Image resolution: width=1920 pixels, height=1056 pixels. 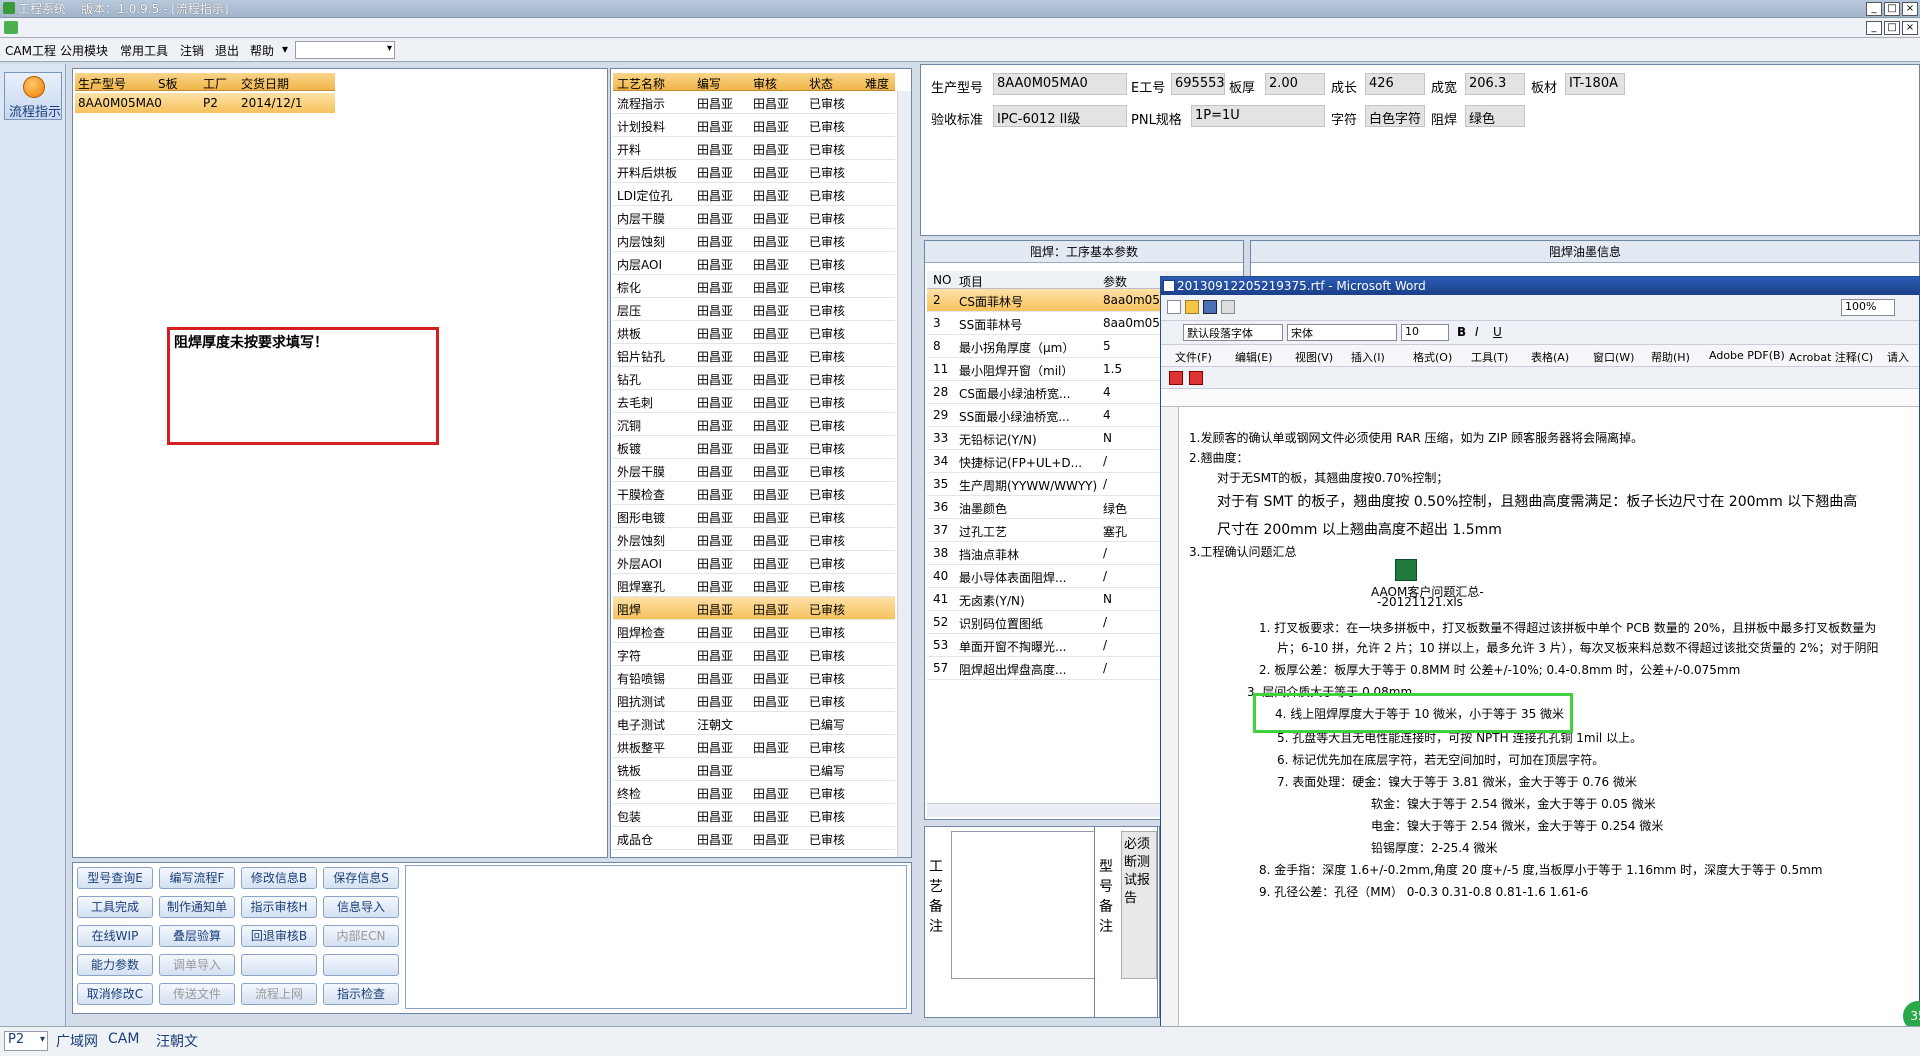 I want to click on word-menu-item: 帮助(H), so click(x=1670, y=357).